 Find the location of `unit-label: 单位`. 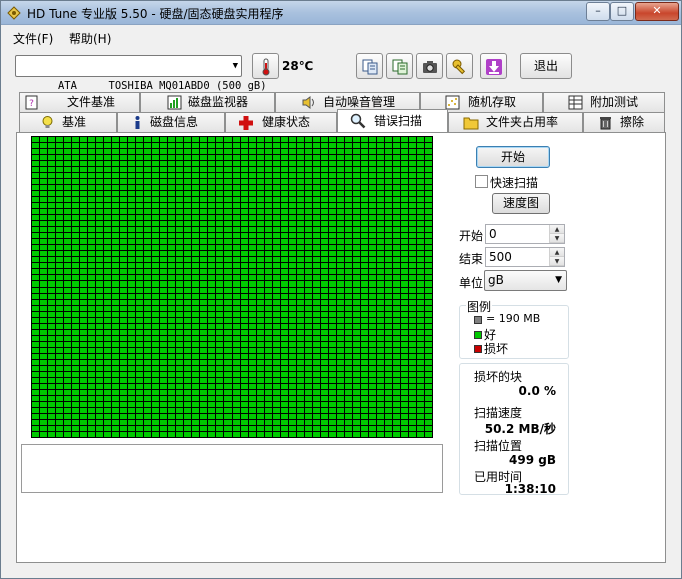

unit-label: 单位 is located at coordinates (471, 283).